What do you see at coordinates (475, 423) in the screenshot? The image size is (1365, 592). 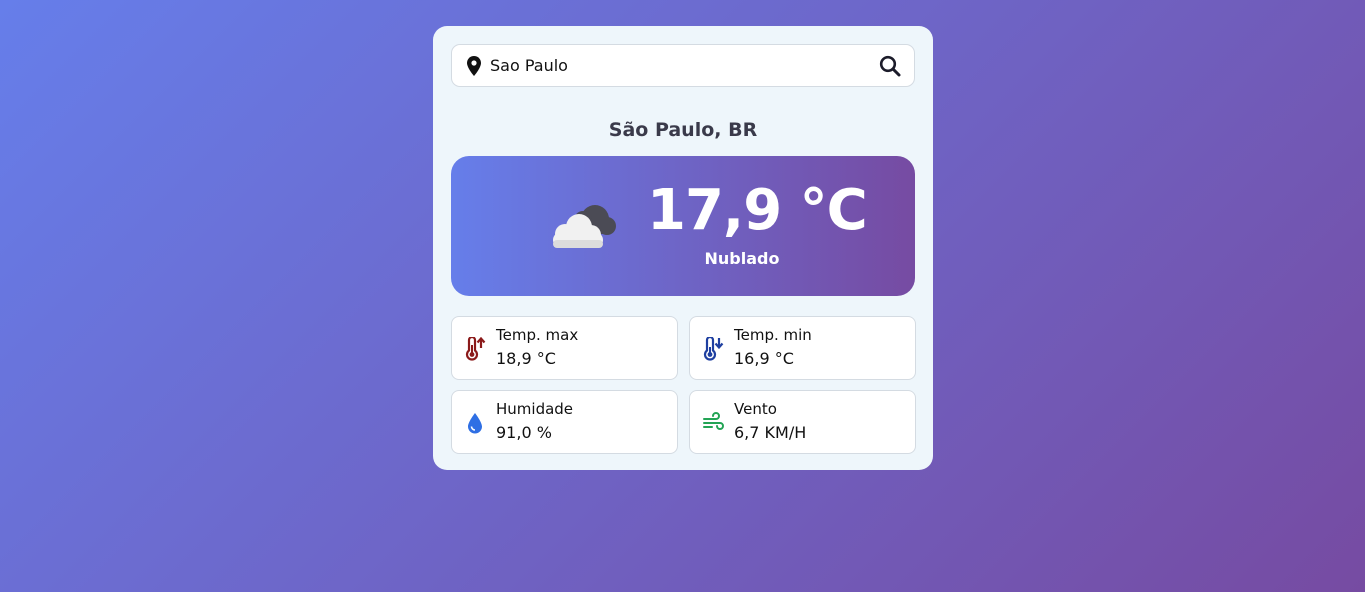 I see `droplet-icon` at bounding box center [475, 423].